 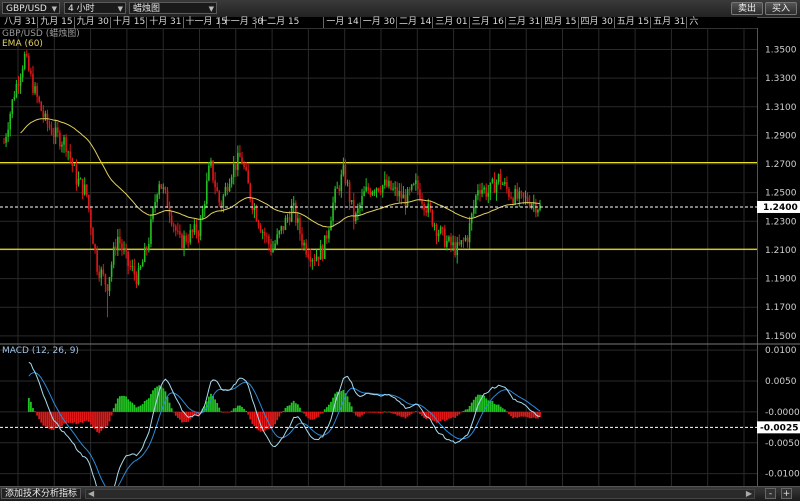 What do you see at coordinates (786, 493) in the screenshot?
I see `zoom-in-button: +` at bounding box center [786, 493].